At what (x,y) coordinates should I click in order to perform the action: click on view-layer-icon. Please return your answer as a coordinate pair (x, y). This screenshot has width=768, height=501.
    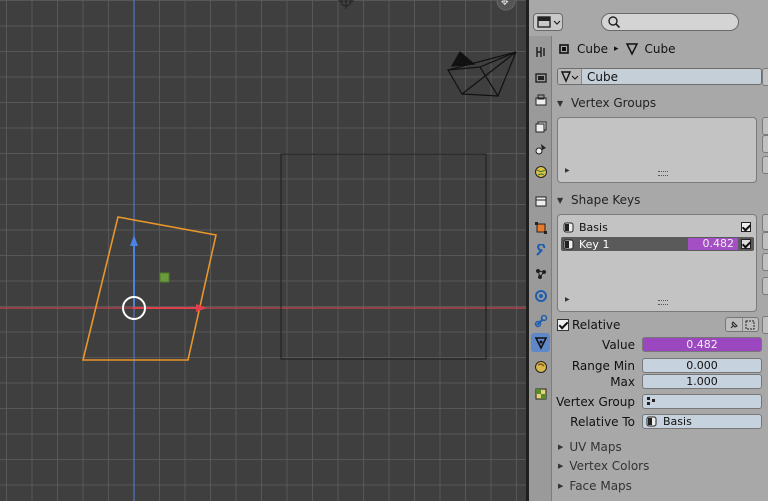
    Looking at the image, I should click on (540, 126).